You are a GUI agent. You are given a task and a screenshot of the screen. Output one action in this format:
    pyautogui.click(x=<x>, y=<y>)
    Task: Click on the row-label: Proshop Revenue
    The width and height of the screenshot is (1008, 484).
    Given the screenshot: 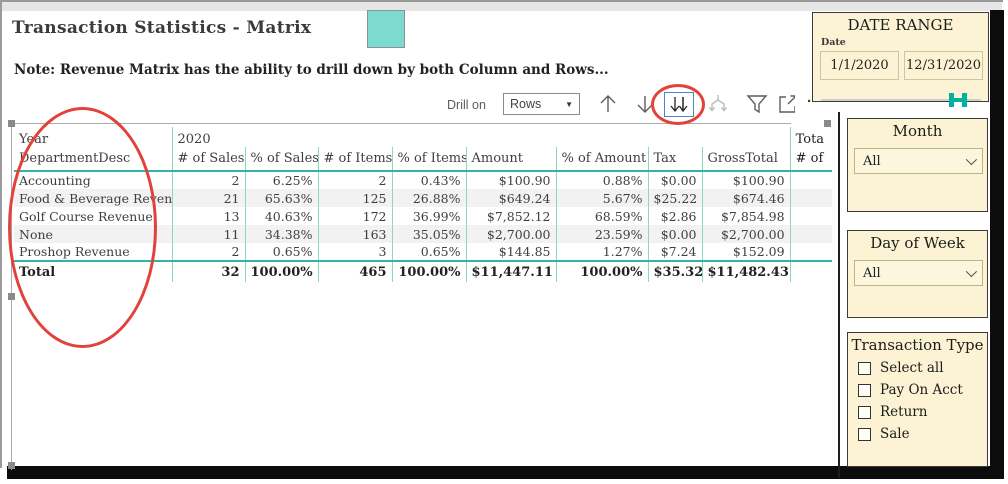 What is the action you would take?
    pyautogui.click(x=93, y=252)
    